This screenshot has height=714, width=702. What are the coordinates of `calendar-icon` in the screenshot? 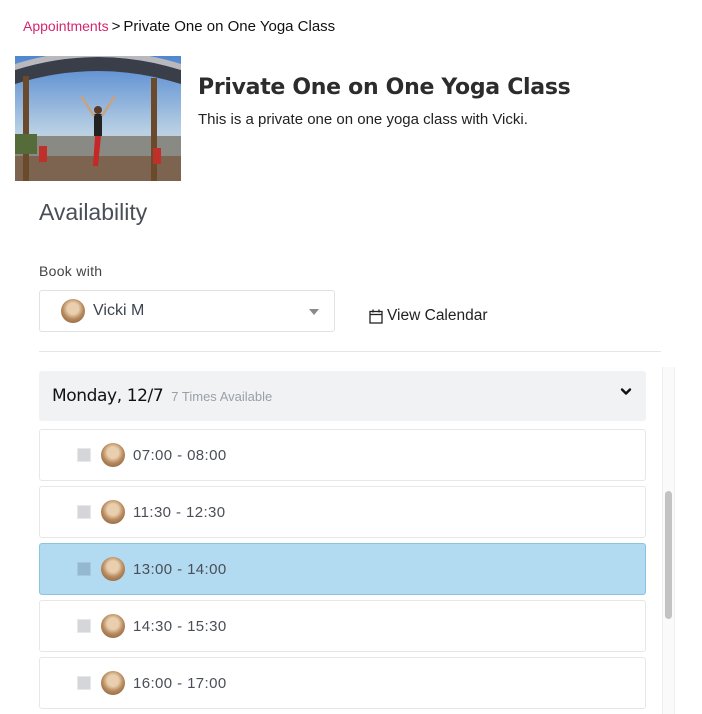 It's located at (376, 316).